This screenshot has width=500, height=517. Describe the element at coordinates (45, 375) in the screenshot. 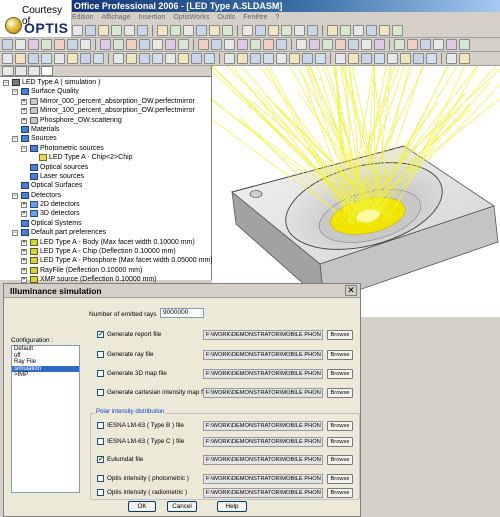

I see `configuration-item: >IMP` at that location.